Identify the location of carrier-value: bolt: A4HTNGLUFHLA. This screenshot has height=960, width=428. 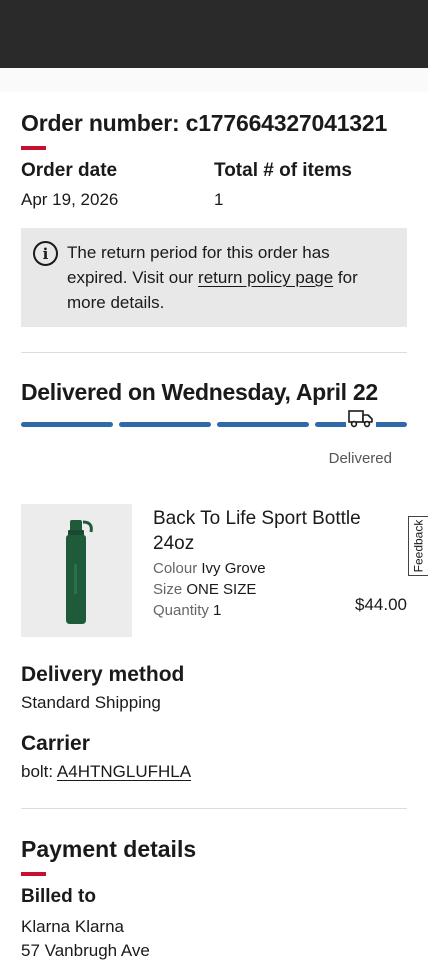
(214, 772).